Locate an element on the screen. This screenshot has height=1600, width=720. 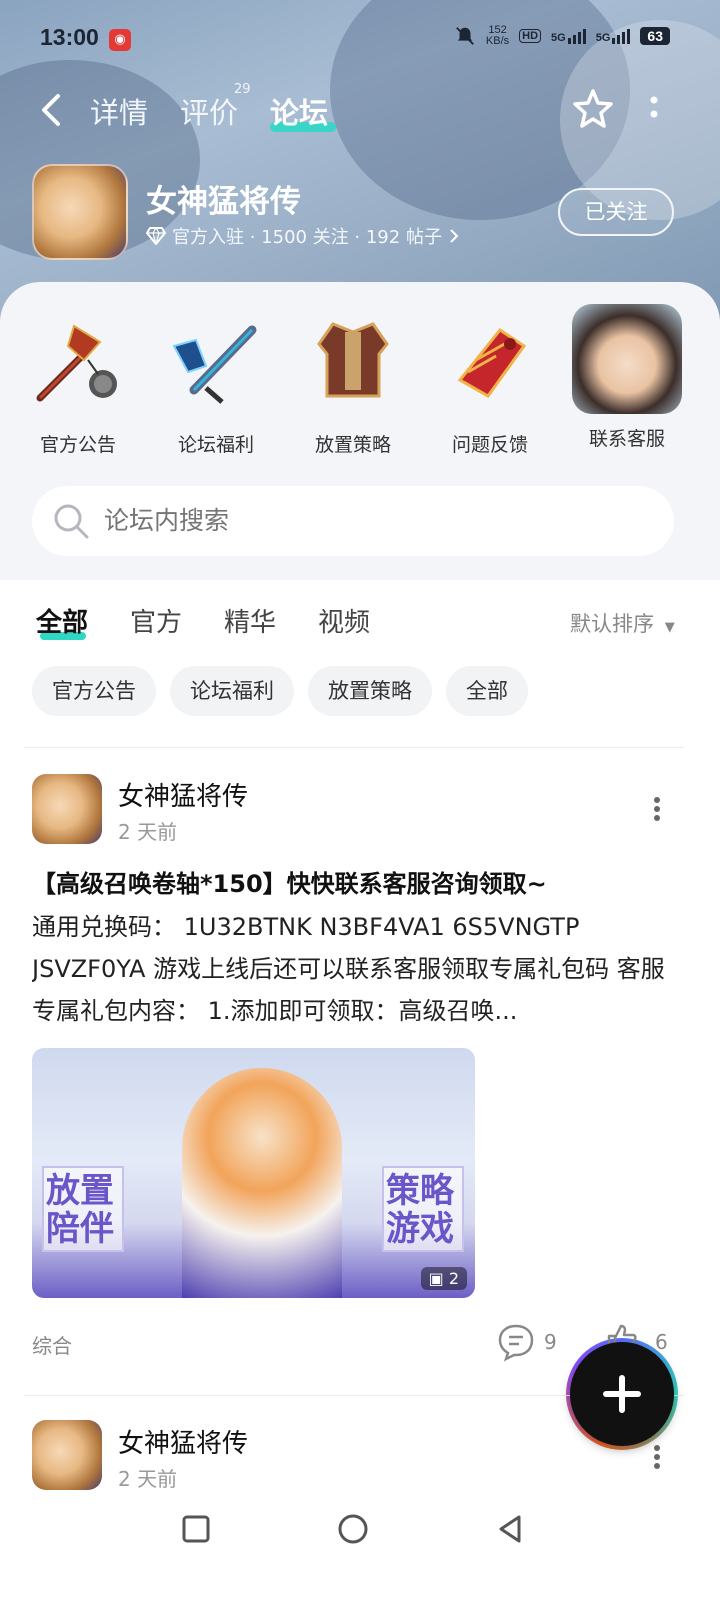
sword-icon is located at coordinates (214, 364).